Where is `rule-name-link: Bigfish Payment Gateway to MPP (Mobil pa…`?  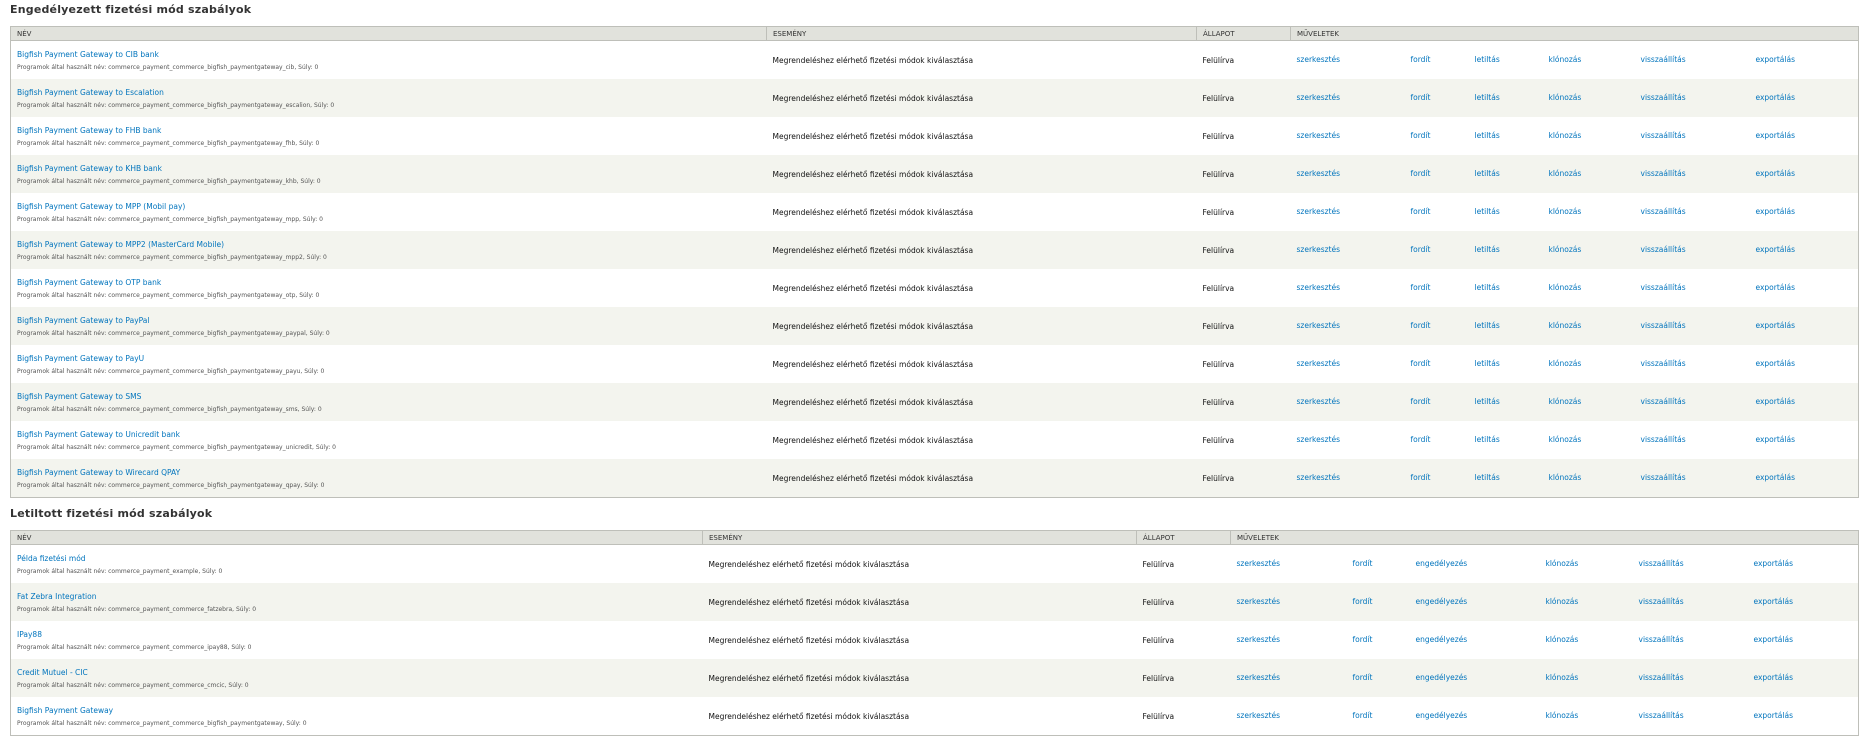
rule-name-link: Bigfish Payment Gateway to MPP (Mobil pa… is located at coordinates (392, 206).